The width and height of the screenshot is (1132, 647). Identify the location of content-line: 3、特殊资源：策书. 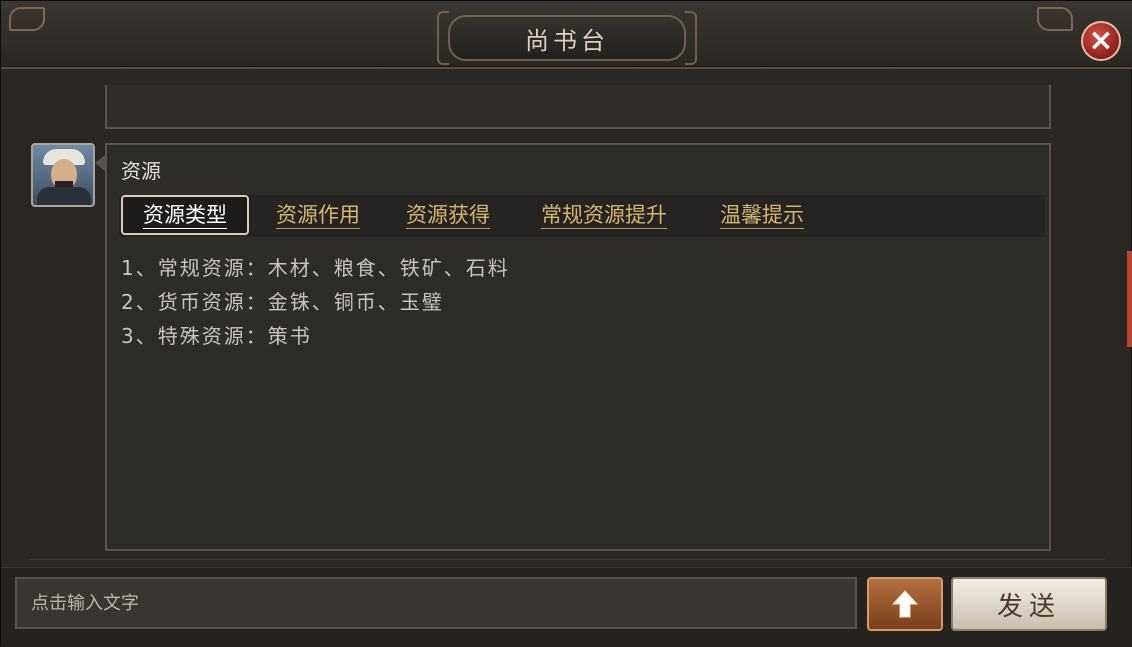
(216, 336).